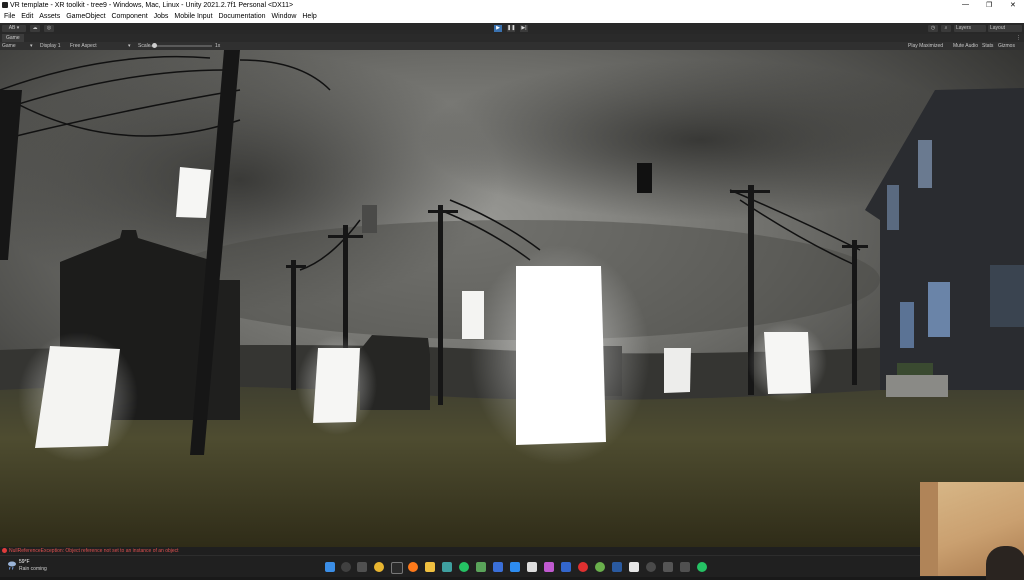 The height and width of the screenshot is (580, 1024). I want to click on menu-window: Window, so click(284, 15).